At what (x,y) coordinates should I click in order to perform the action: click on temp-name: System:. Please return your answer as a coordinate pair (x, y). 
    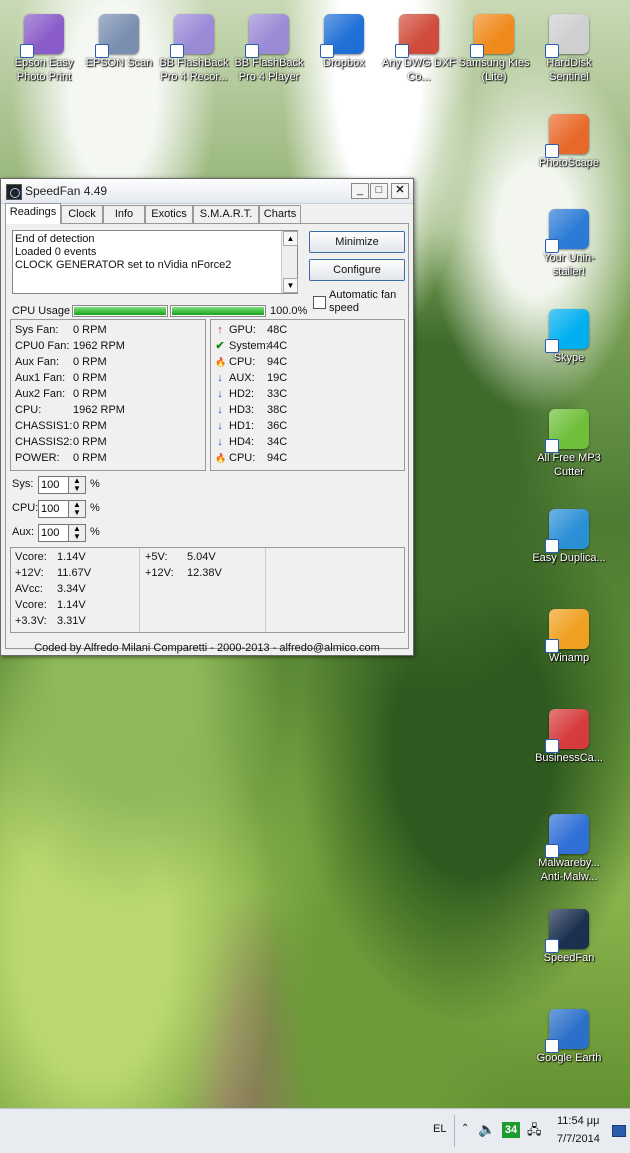
    Looking at the image, I should click on (249, 346).